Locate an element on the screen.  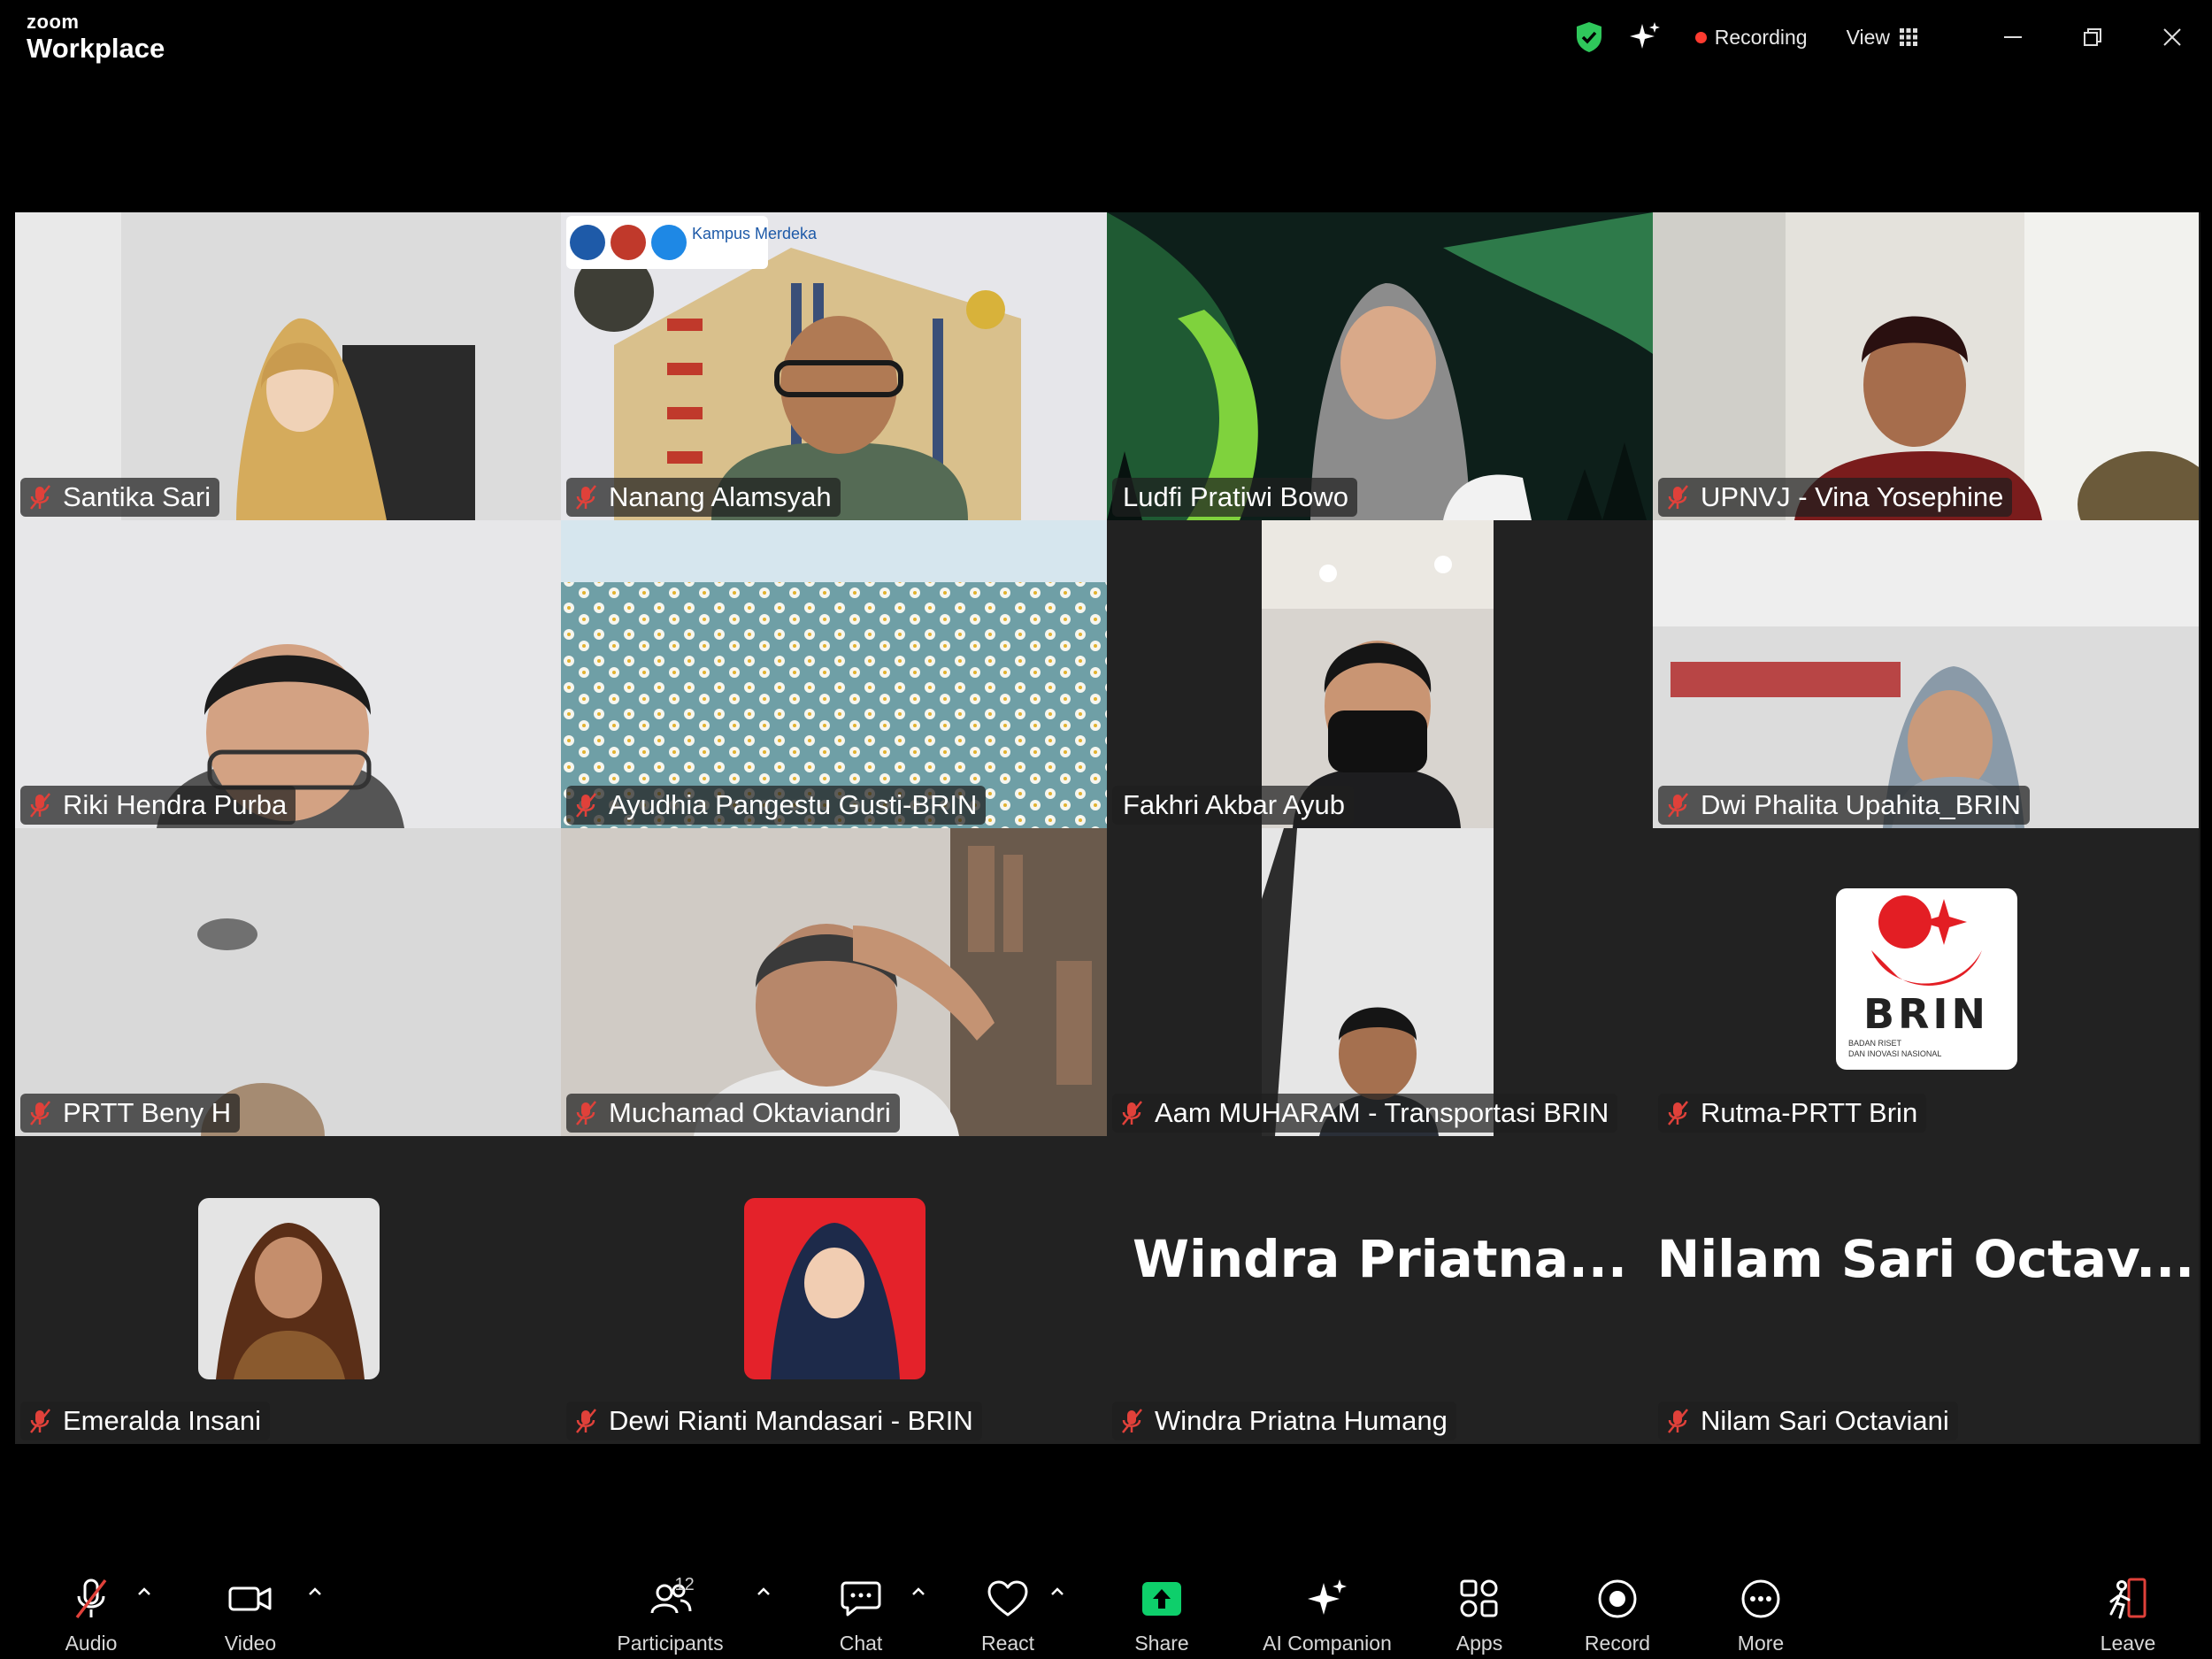
participant-tile: Nilam Sari Octav... Nilam Sari Octaviani is located at coordinates (1926, 1290).